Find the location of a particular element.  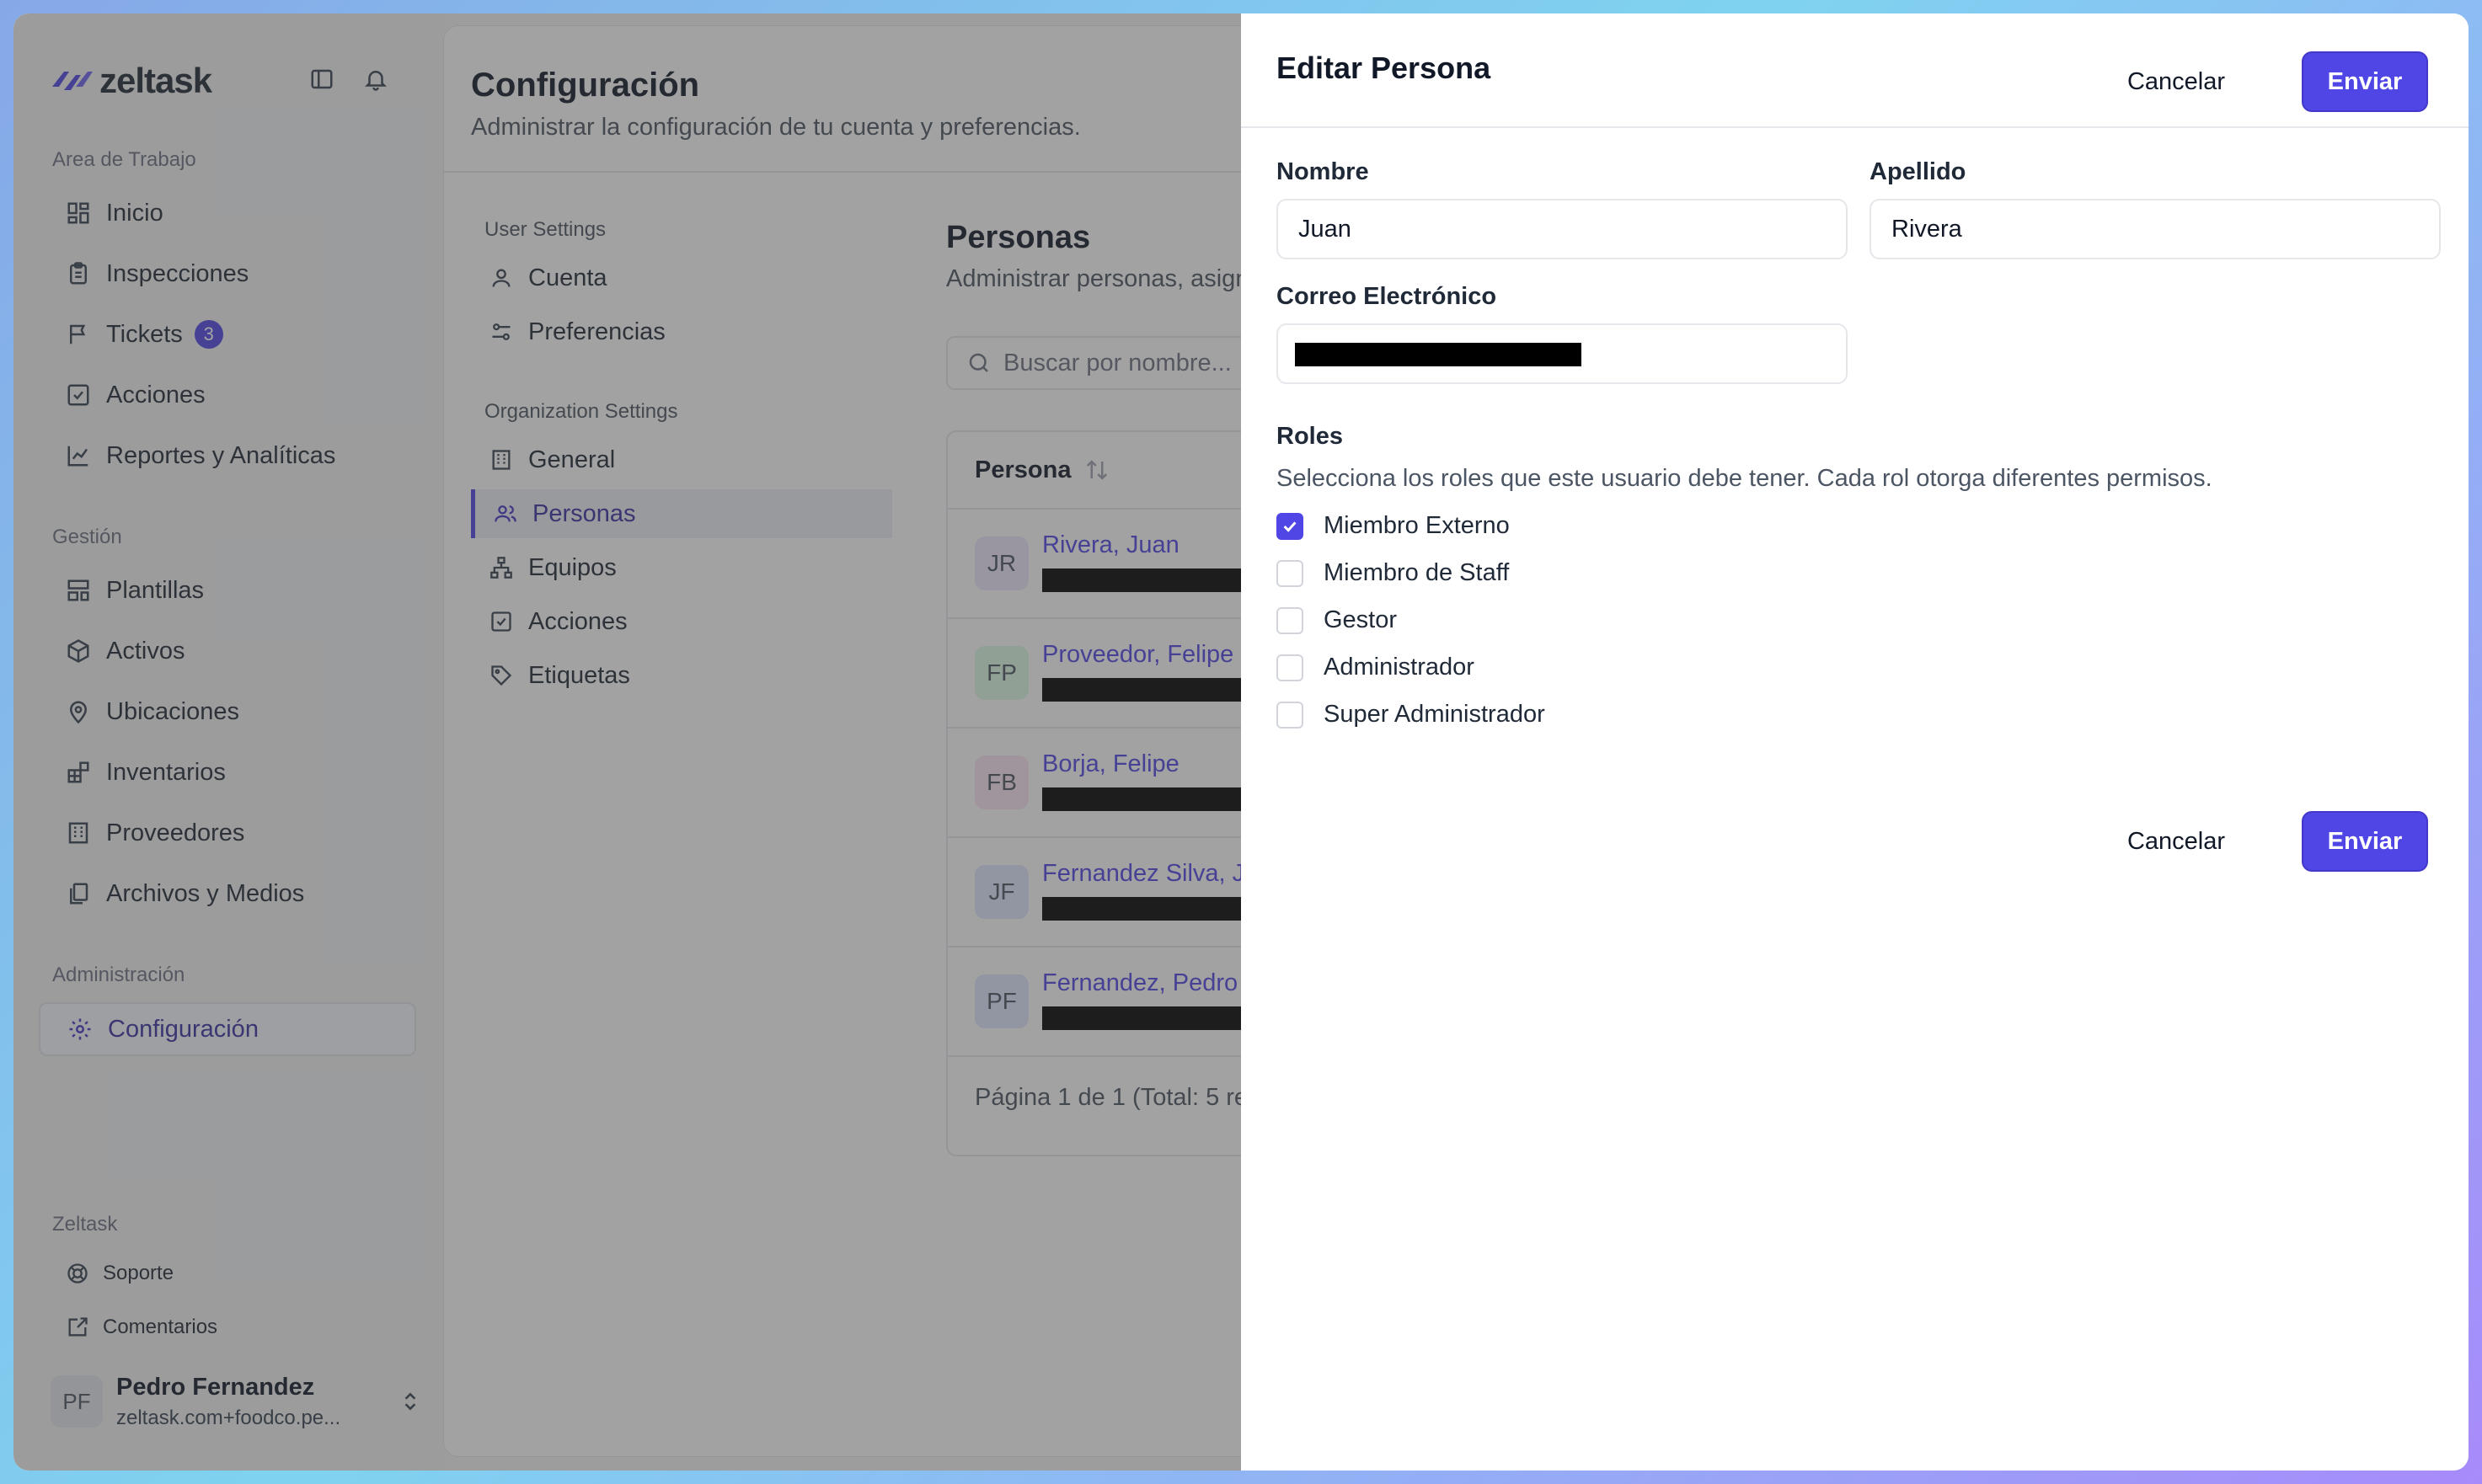

role-label: Administrador is located at coordinates (1399, 667).